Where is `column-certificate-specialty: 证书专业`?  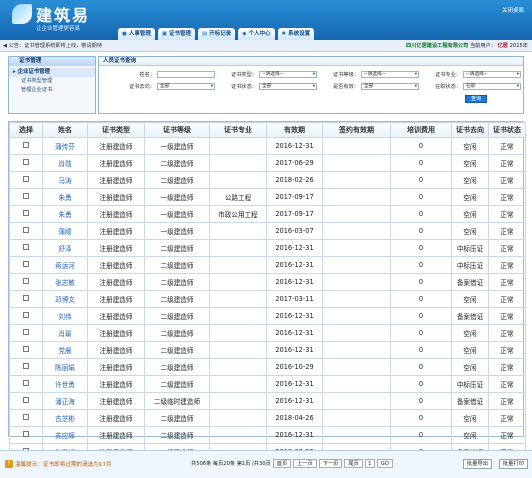 column-certificate-specialty: 证书专业 is located at coordinates (238, 130).